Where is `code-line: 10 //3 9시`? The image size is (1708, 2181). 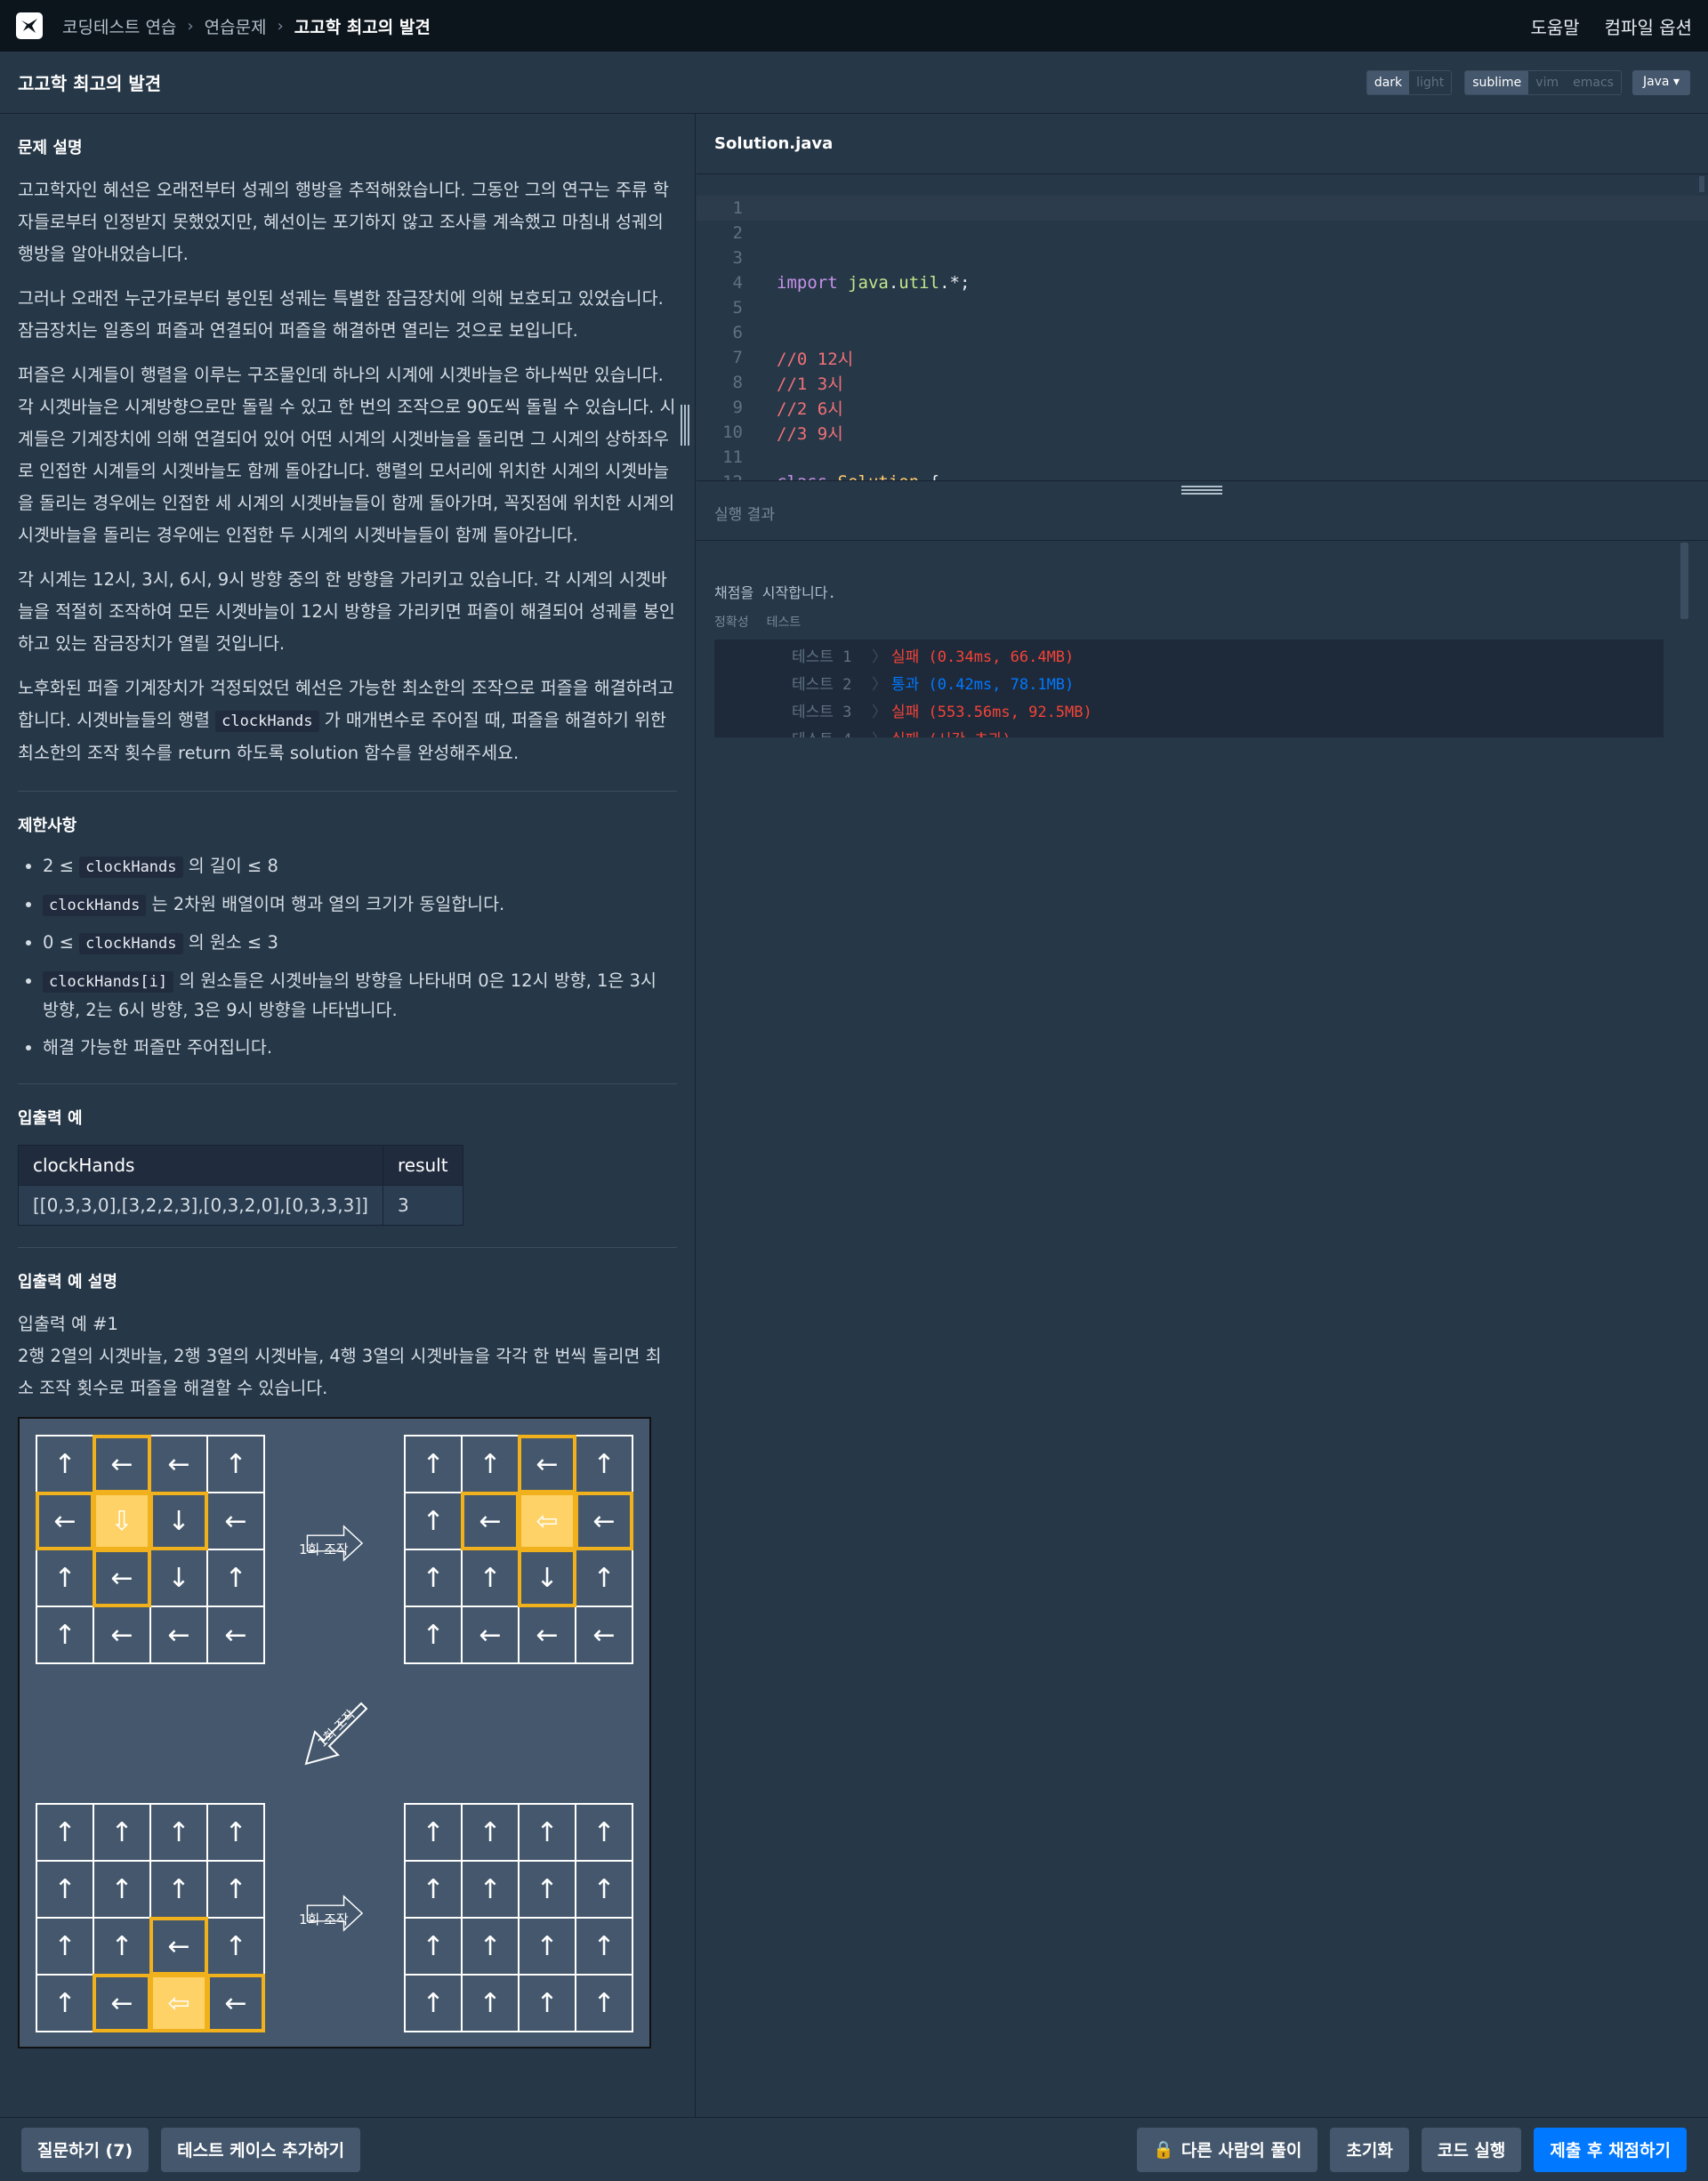 code-line: 10 //3 9시 is located at coordinates (1202, 432).